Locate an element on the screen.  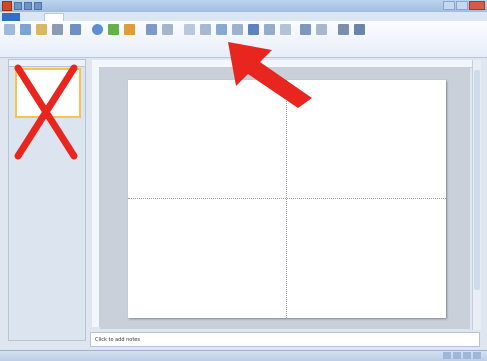
tab-design is located at coordinates (76, 17).